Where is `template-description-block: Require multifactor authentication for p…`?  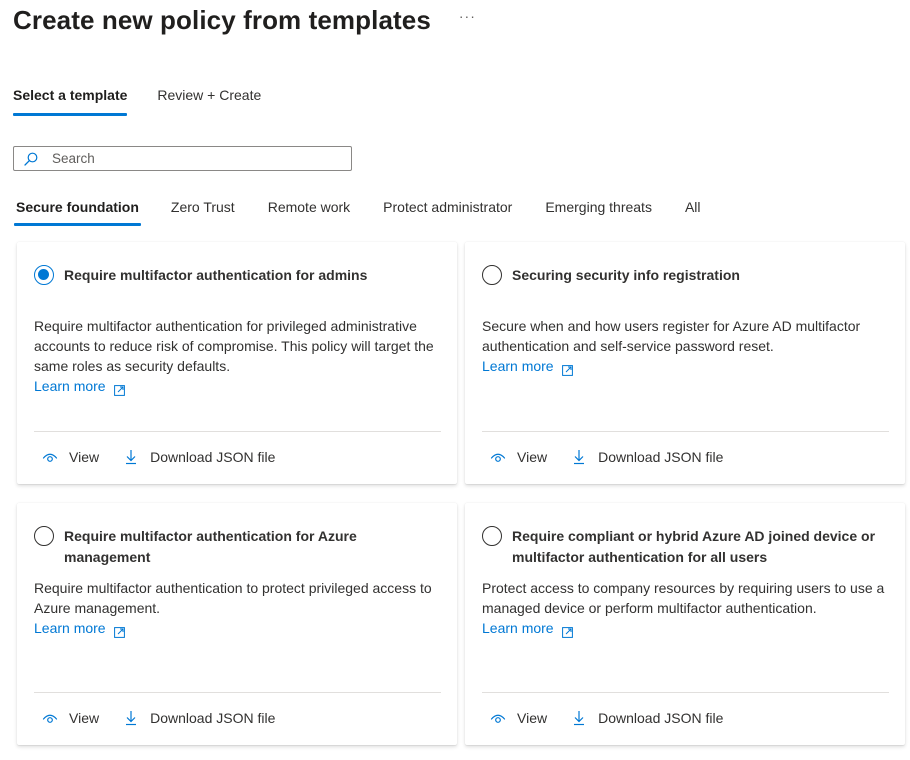
template-description-block: Require multifactor authentication for p… is located at coordinates (238, 356).